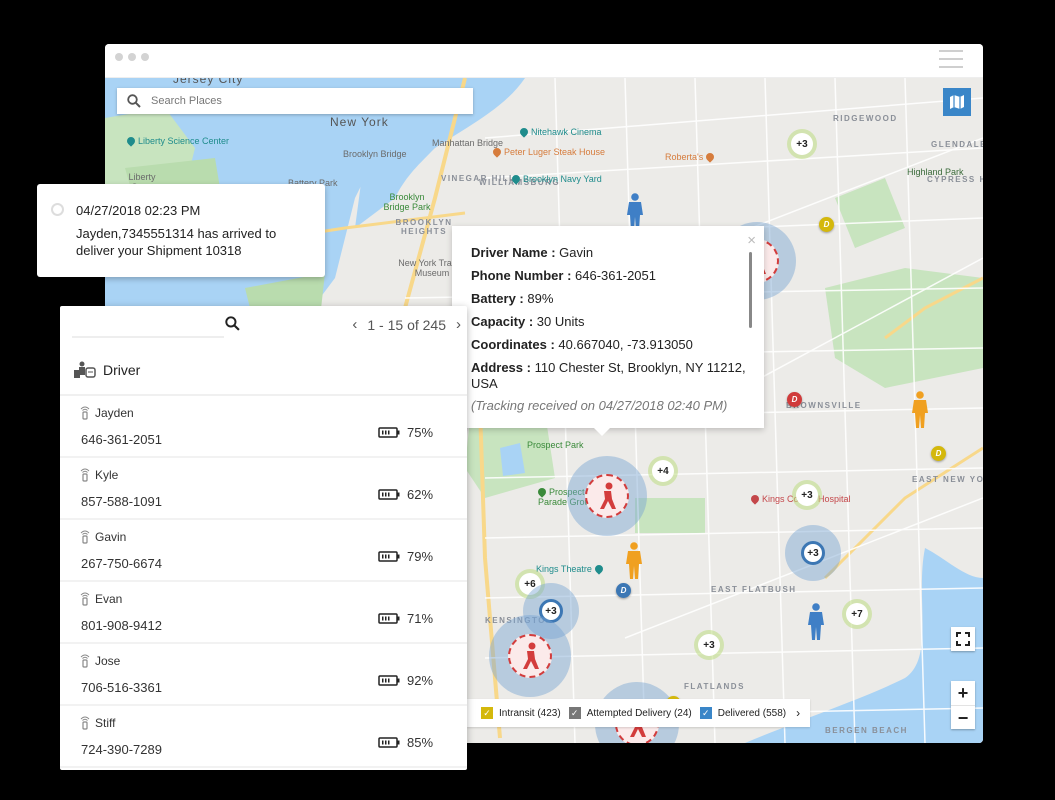  Describe the element at coordinates (263, 737) in the screenshot. I see `driver-row: Stiff 724-390-7289 85%` at that location.